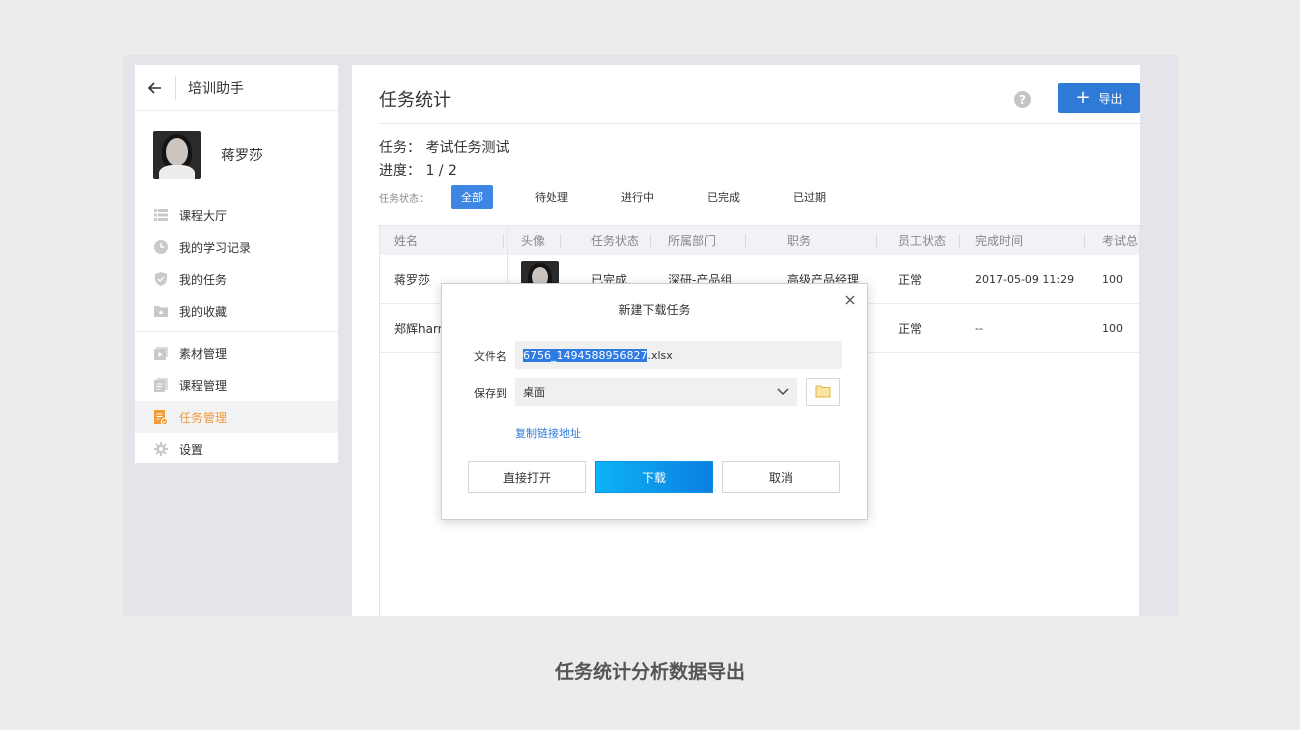 This screenshot has height=730, width=1300. I want to click on plus-icon: +, so click(1083, 97).